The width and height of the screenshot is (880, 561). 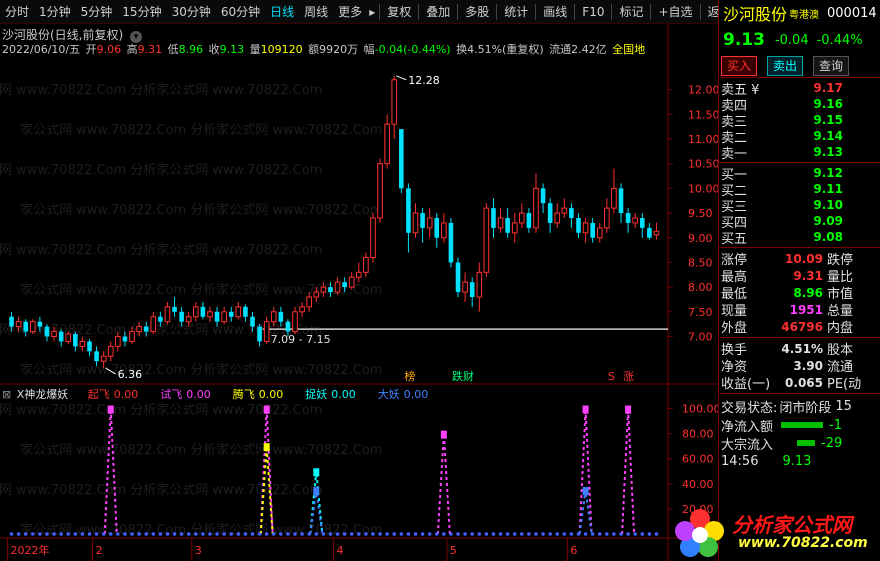 I want to click on tool-button-4: 画线, so click(x=555, y=12).